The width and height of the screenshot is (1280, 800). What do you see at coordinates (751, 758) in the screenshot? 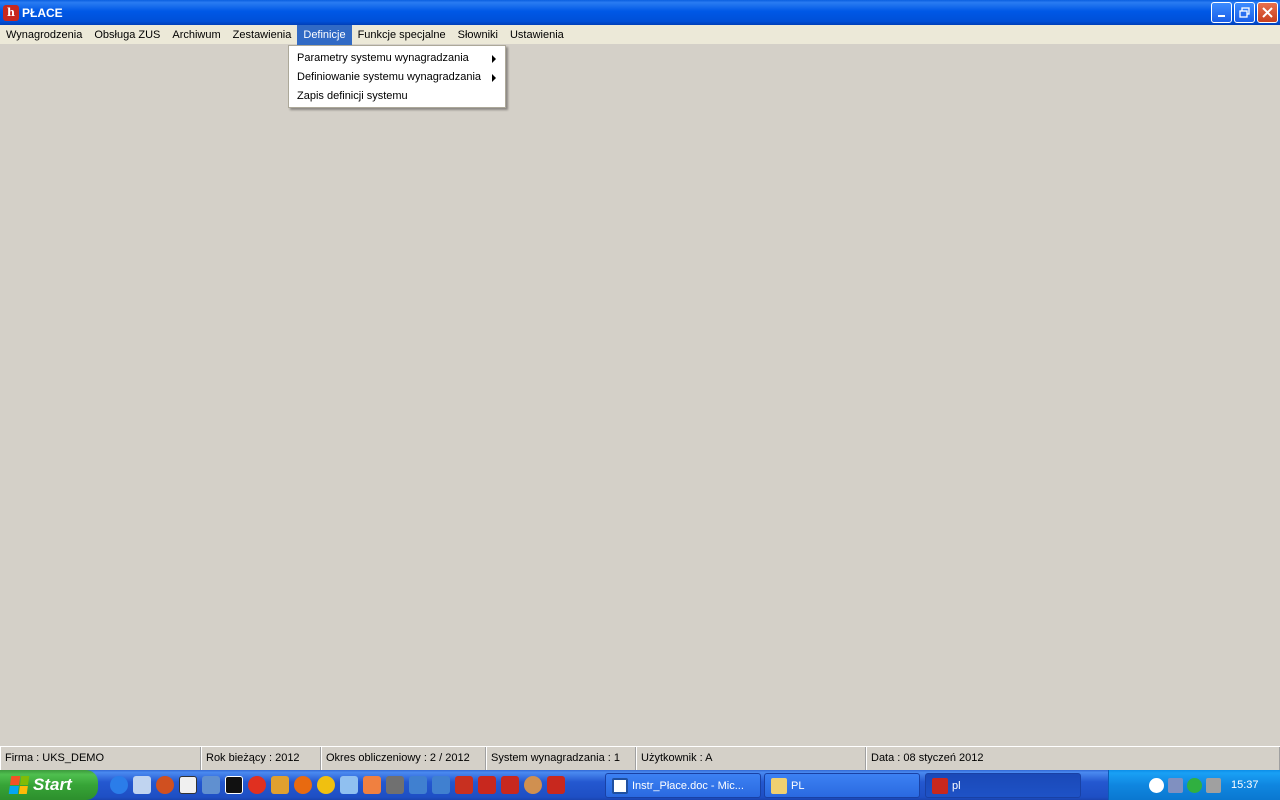
I see `status-uzytkownik: Użytkownik : A` at bounding box center [751, 758].